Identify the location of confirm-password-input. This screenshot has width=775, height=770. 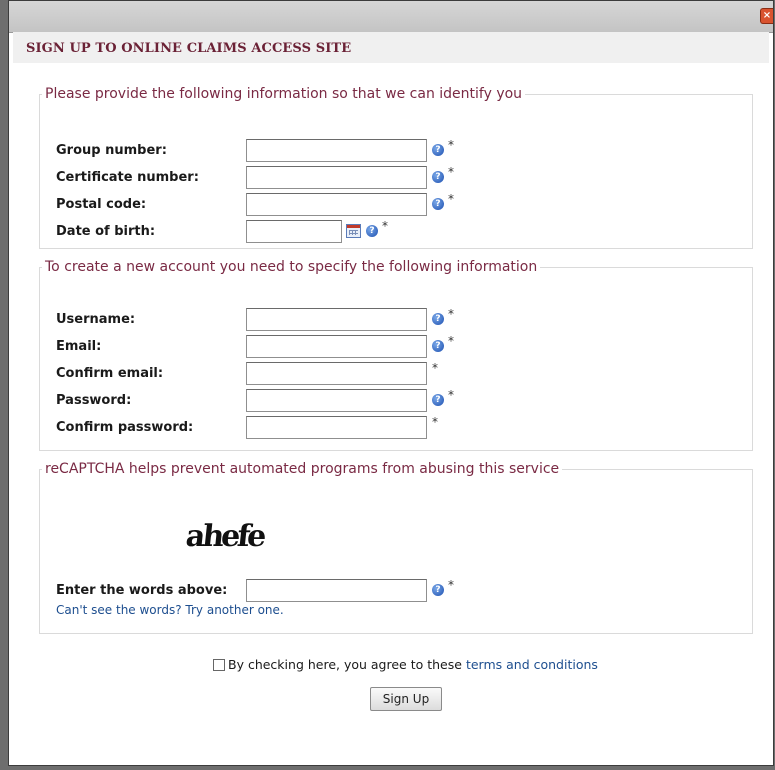
(336, 427).